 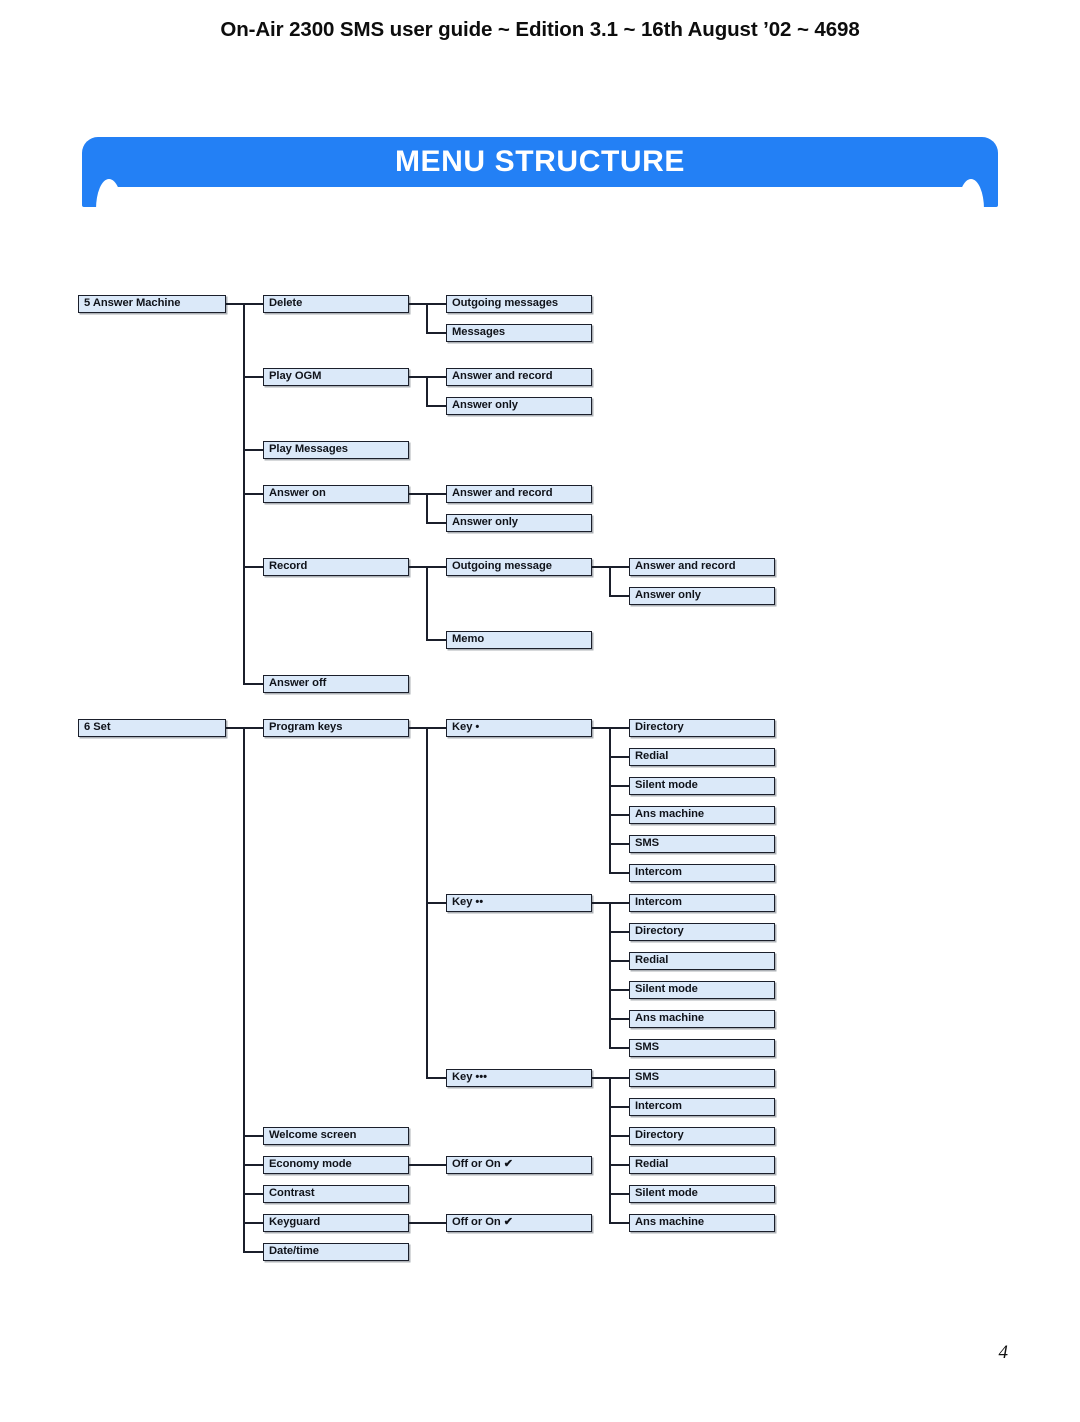 What do you see at coordinates (253, 684) in the screenshot?
I see `connector-5-answer-machine-branch-answer-off` at bounding box center [253, 684].